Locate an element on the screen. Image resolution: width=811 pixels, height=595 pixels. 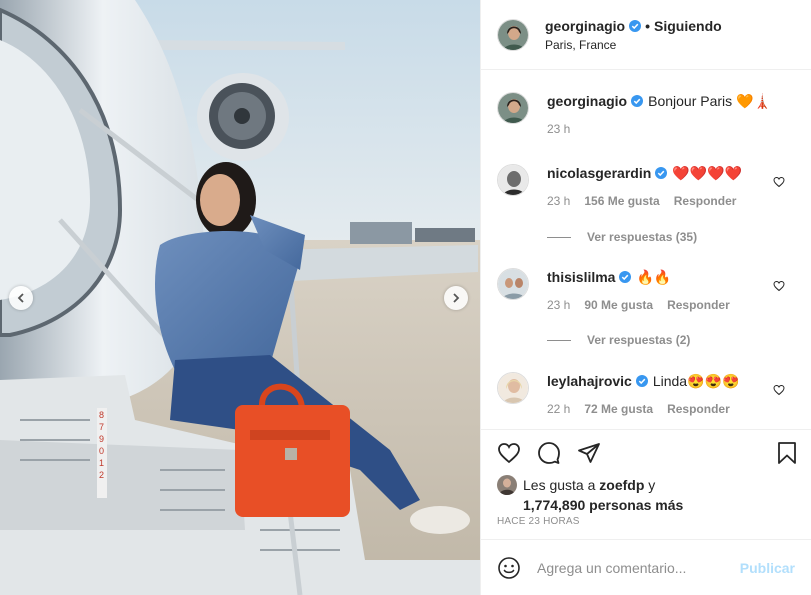
liker-username: zoefdp is located at coordinates (621, 485).